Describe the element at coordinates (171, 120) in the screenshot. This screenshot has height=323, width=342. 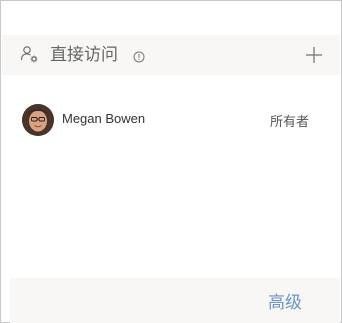
I see `member-row: Megan Bowen 所有者` at that location.